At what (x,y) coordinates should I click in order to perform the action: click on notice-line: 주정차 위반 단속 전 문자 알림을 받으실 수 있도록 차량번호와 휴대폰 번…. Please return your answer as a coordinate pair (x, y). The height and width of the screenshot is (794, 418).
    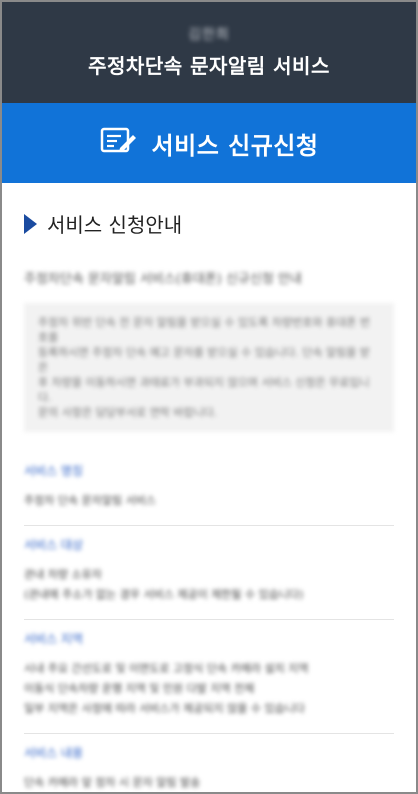
    Looking at the image, I should click on (204, 330).